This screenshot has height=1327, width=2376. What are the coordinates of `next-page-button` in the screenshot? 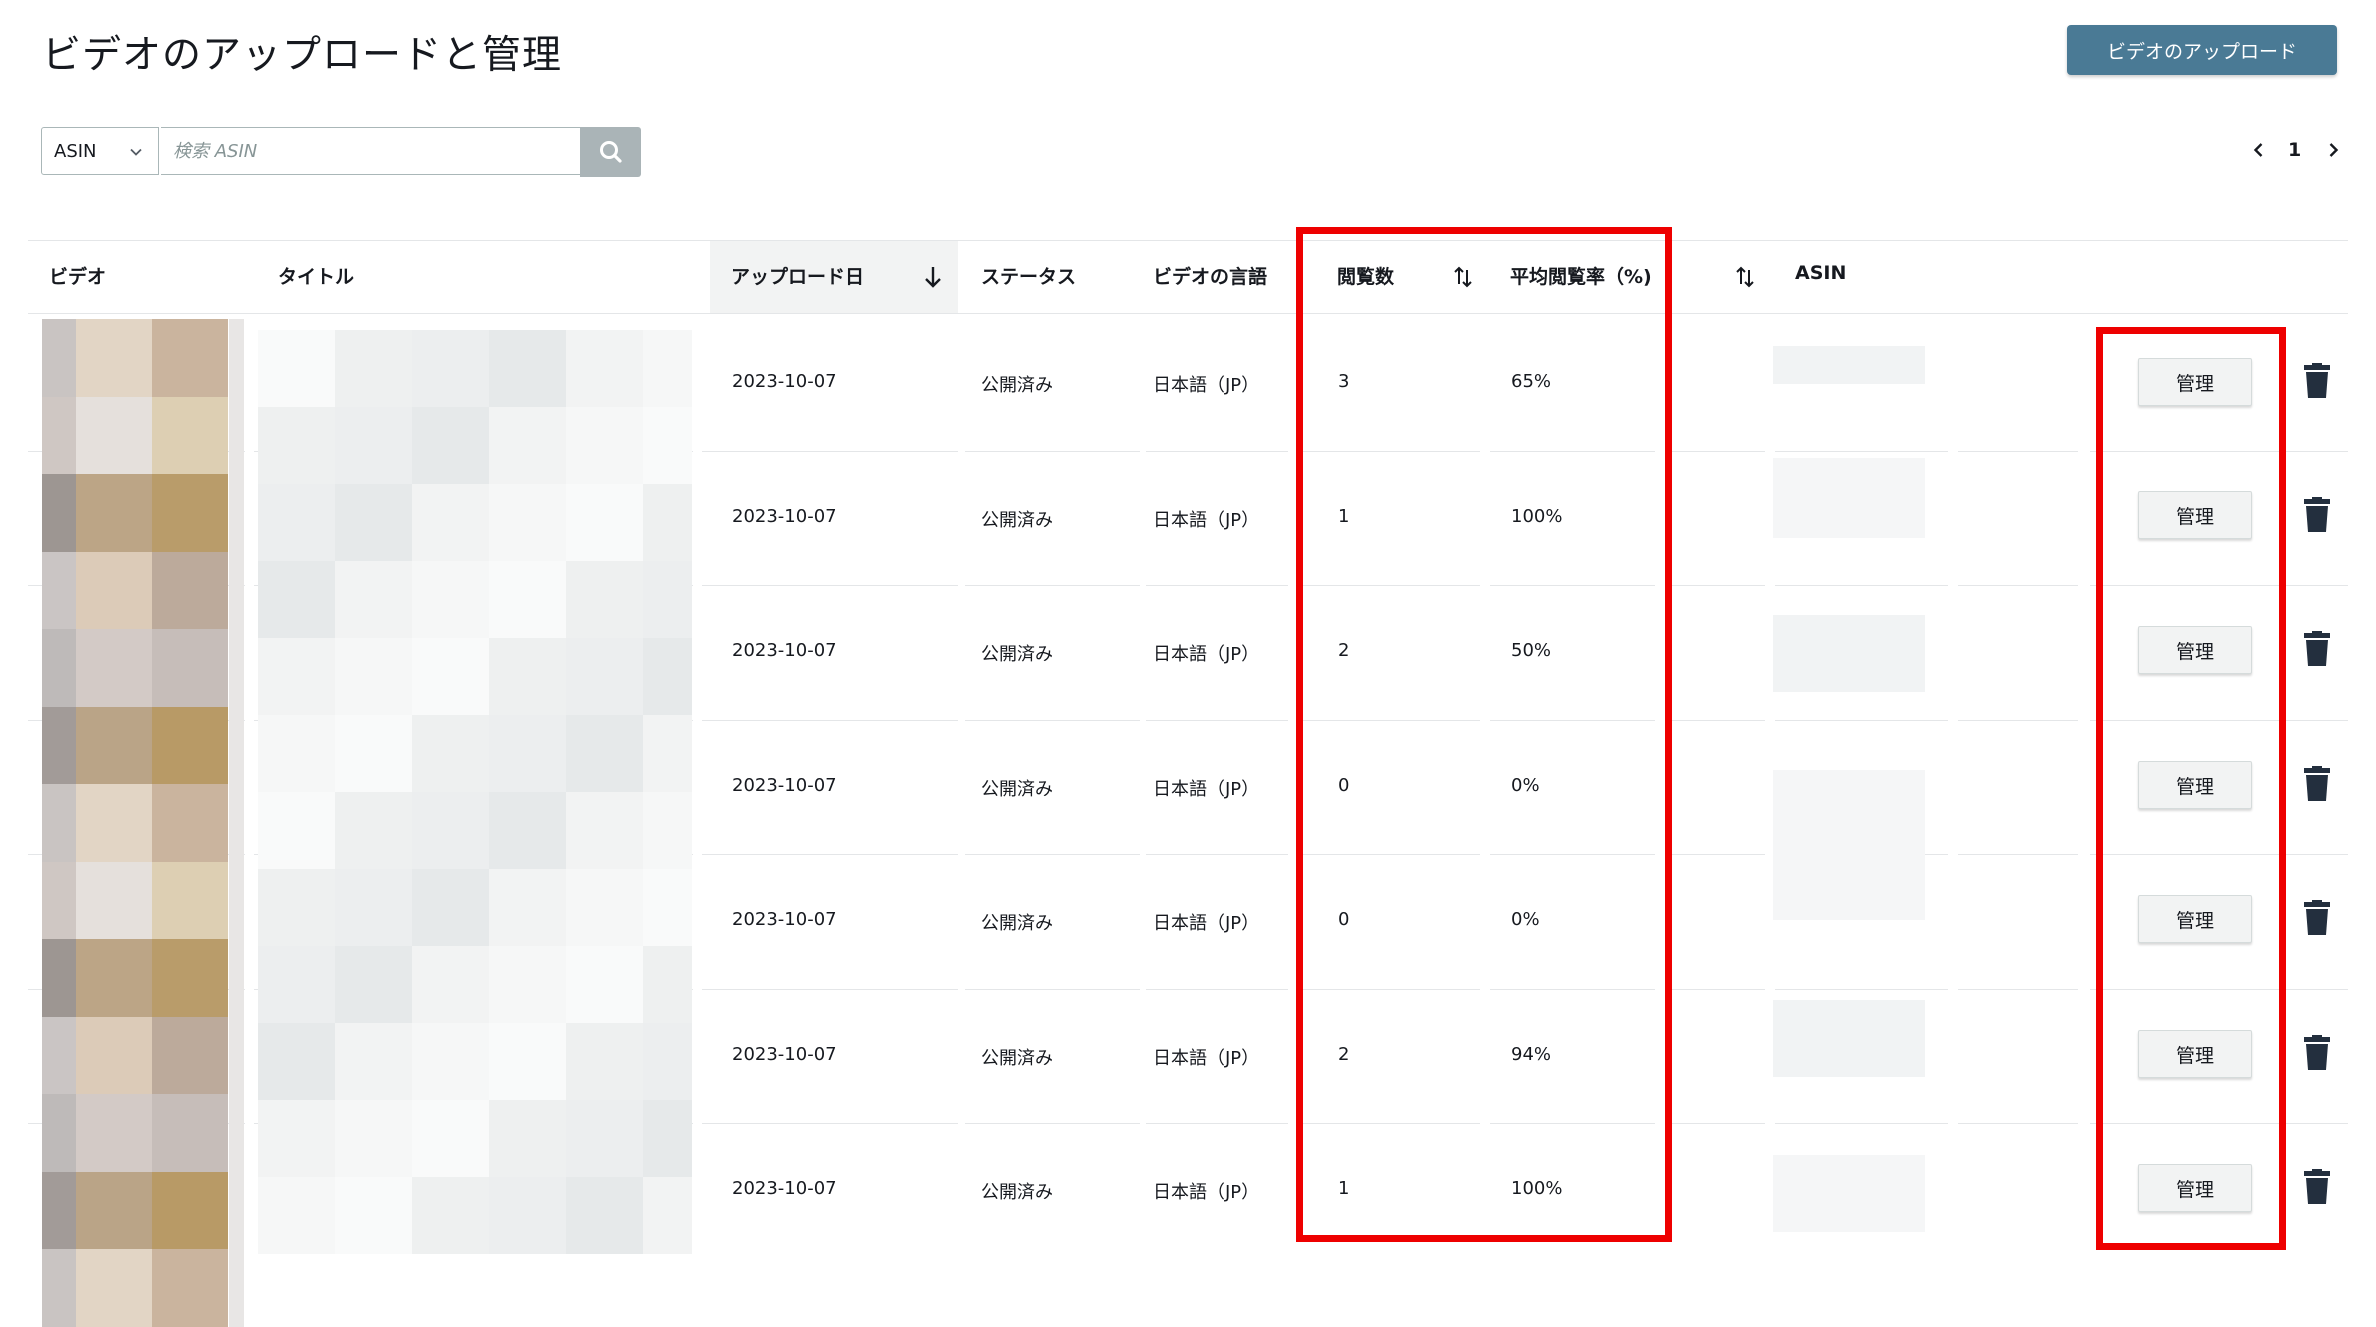 It's located at (2333, 150).